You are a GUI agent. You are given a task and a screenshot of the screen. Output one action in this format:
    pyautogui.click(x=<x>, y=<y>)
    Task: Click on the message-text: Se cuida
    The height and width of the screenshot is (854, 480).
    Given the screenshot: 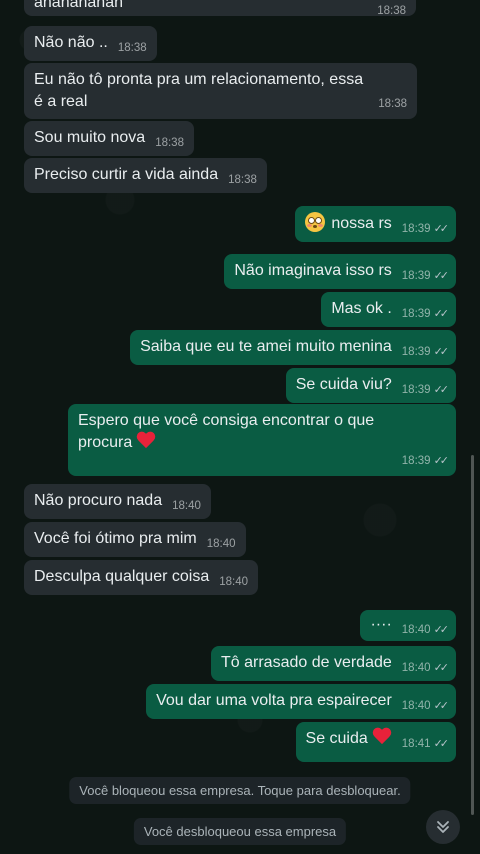 What is the action you would take?
    pyautogui.click(x=336, y=738)
    